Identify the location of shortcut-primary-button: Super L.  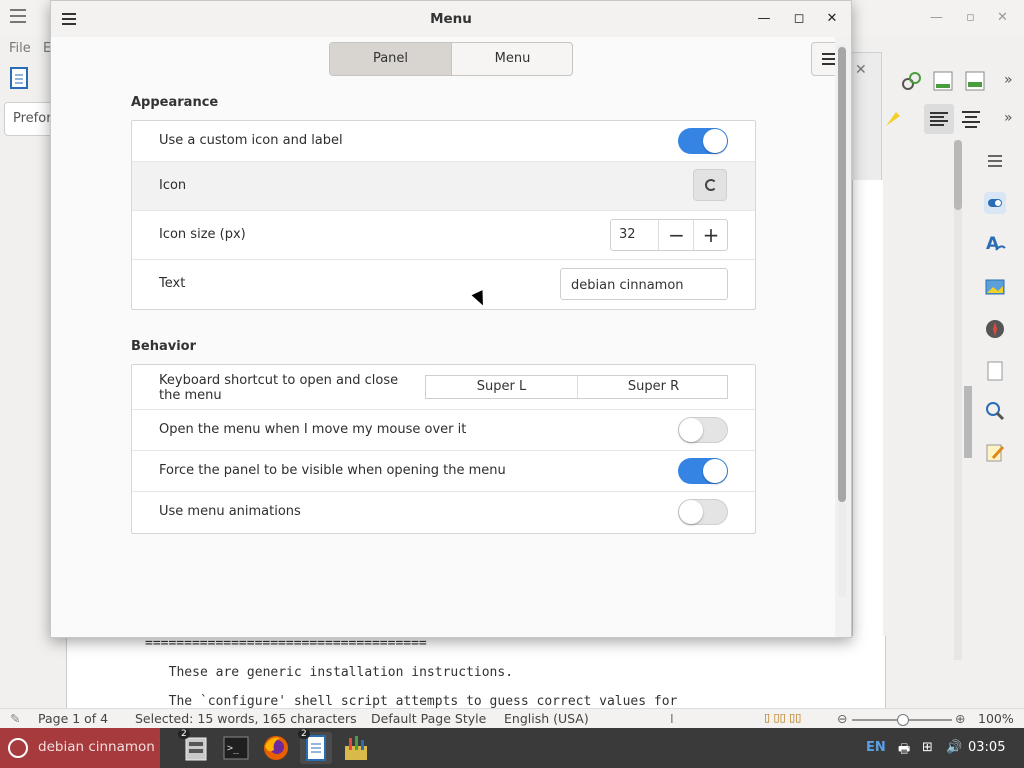
(501, 387).